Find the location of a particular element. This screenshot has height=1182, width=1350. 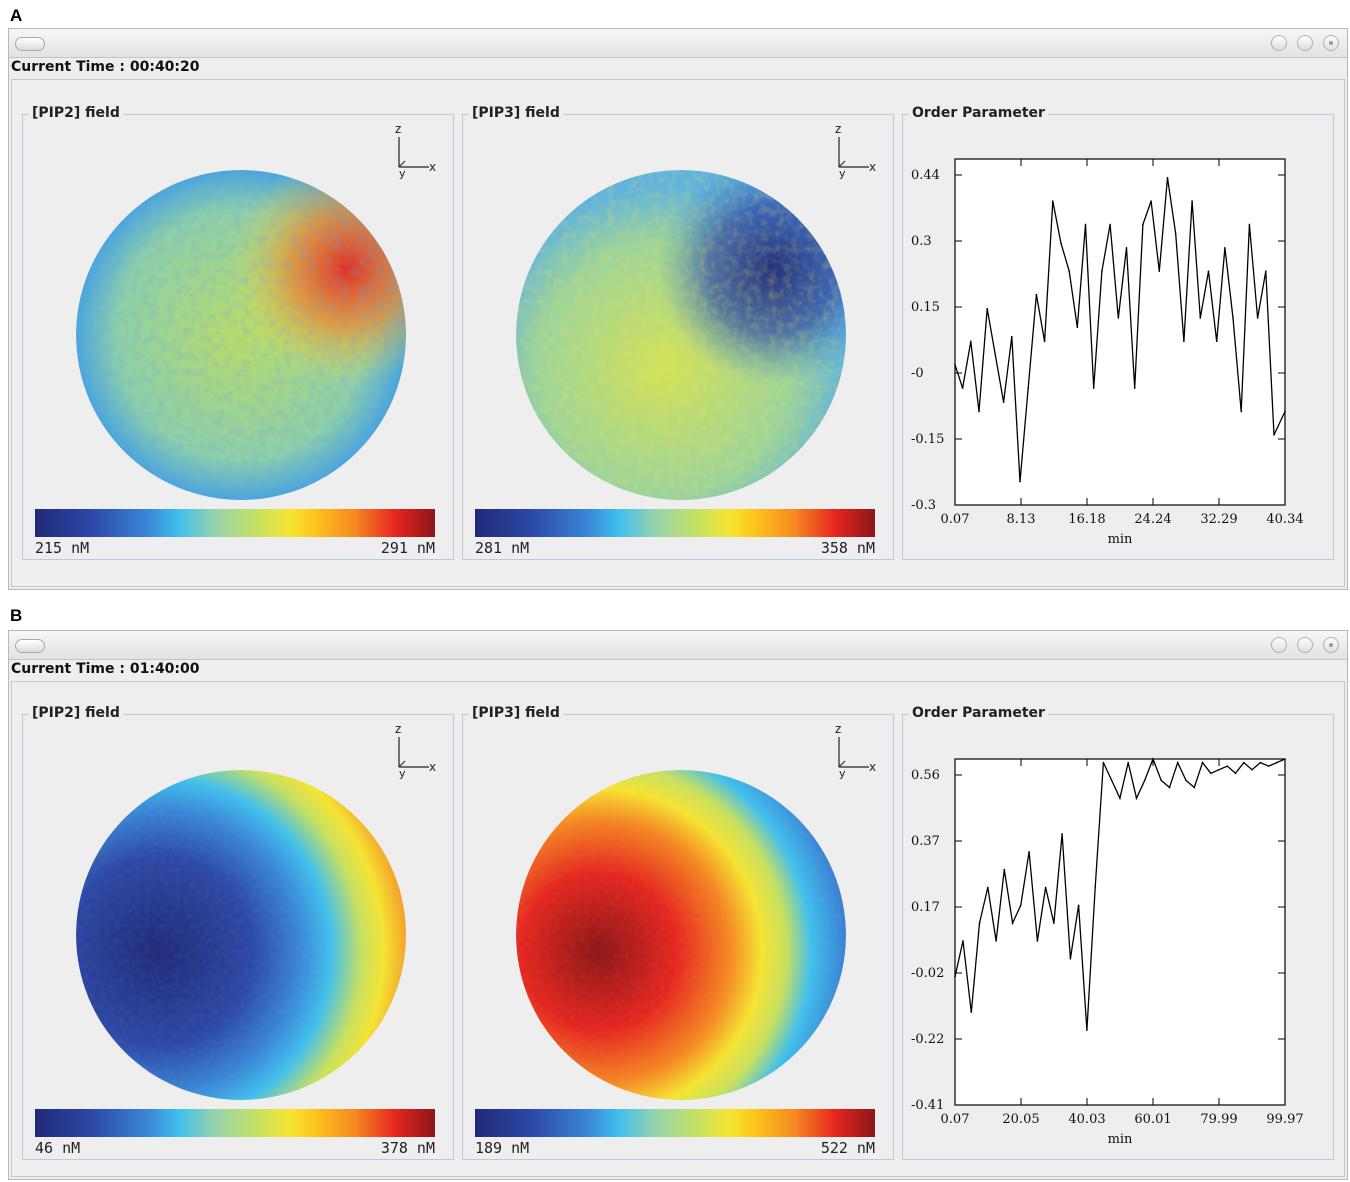

x-tick-label: 32.29 is located at coordinates (1218, 519).